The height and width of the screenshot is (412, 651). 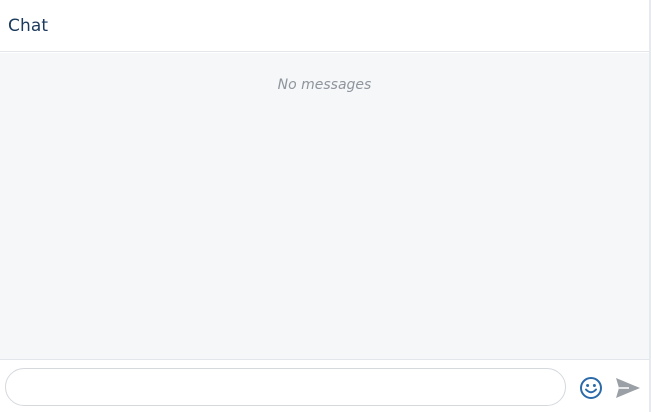 I want to click on chat-header: Chat, so click(x=324, y=26).